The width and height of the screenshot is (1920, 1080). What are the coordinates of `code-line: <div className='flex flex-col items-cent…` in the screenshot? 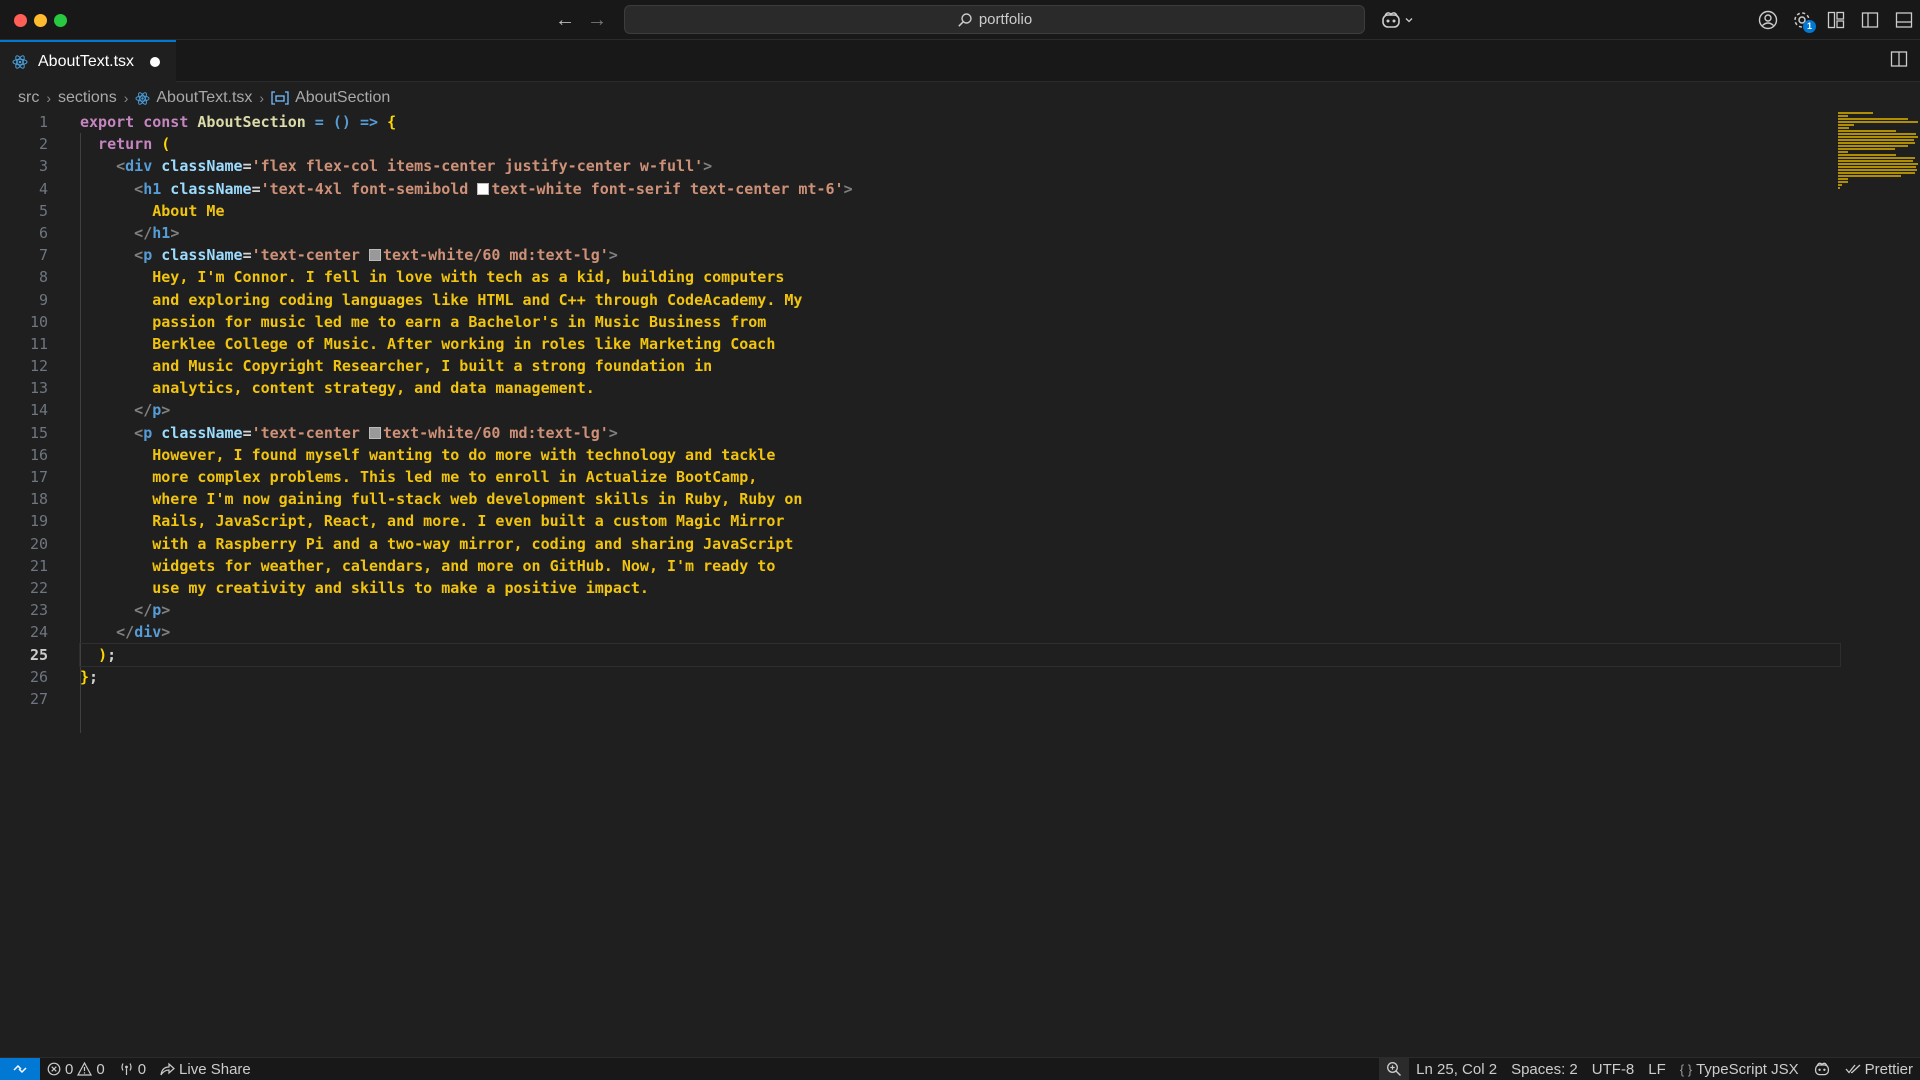 It's located at (960, 166).